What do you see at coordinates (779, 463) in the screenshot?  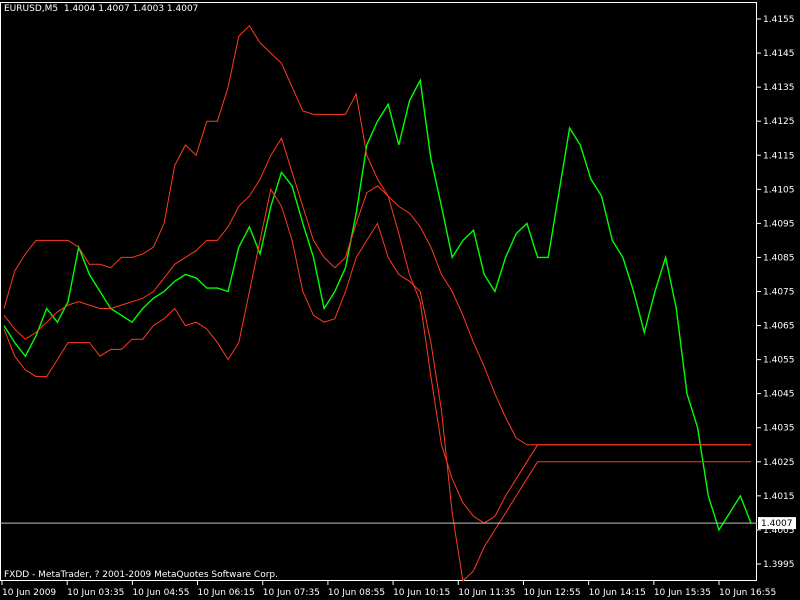 I see `y-tick-label: 1.4025` at bounding box center [779, 463].